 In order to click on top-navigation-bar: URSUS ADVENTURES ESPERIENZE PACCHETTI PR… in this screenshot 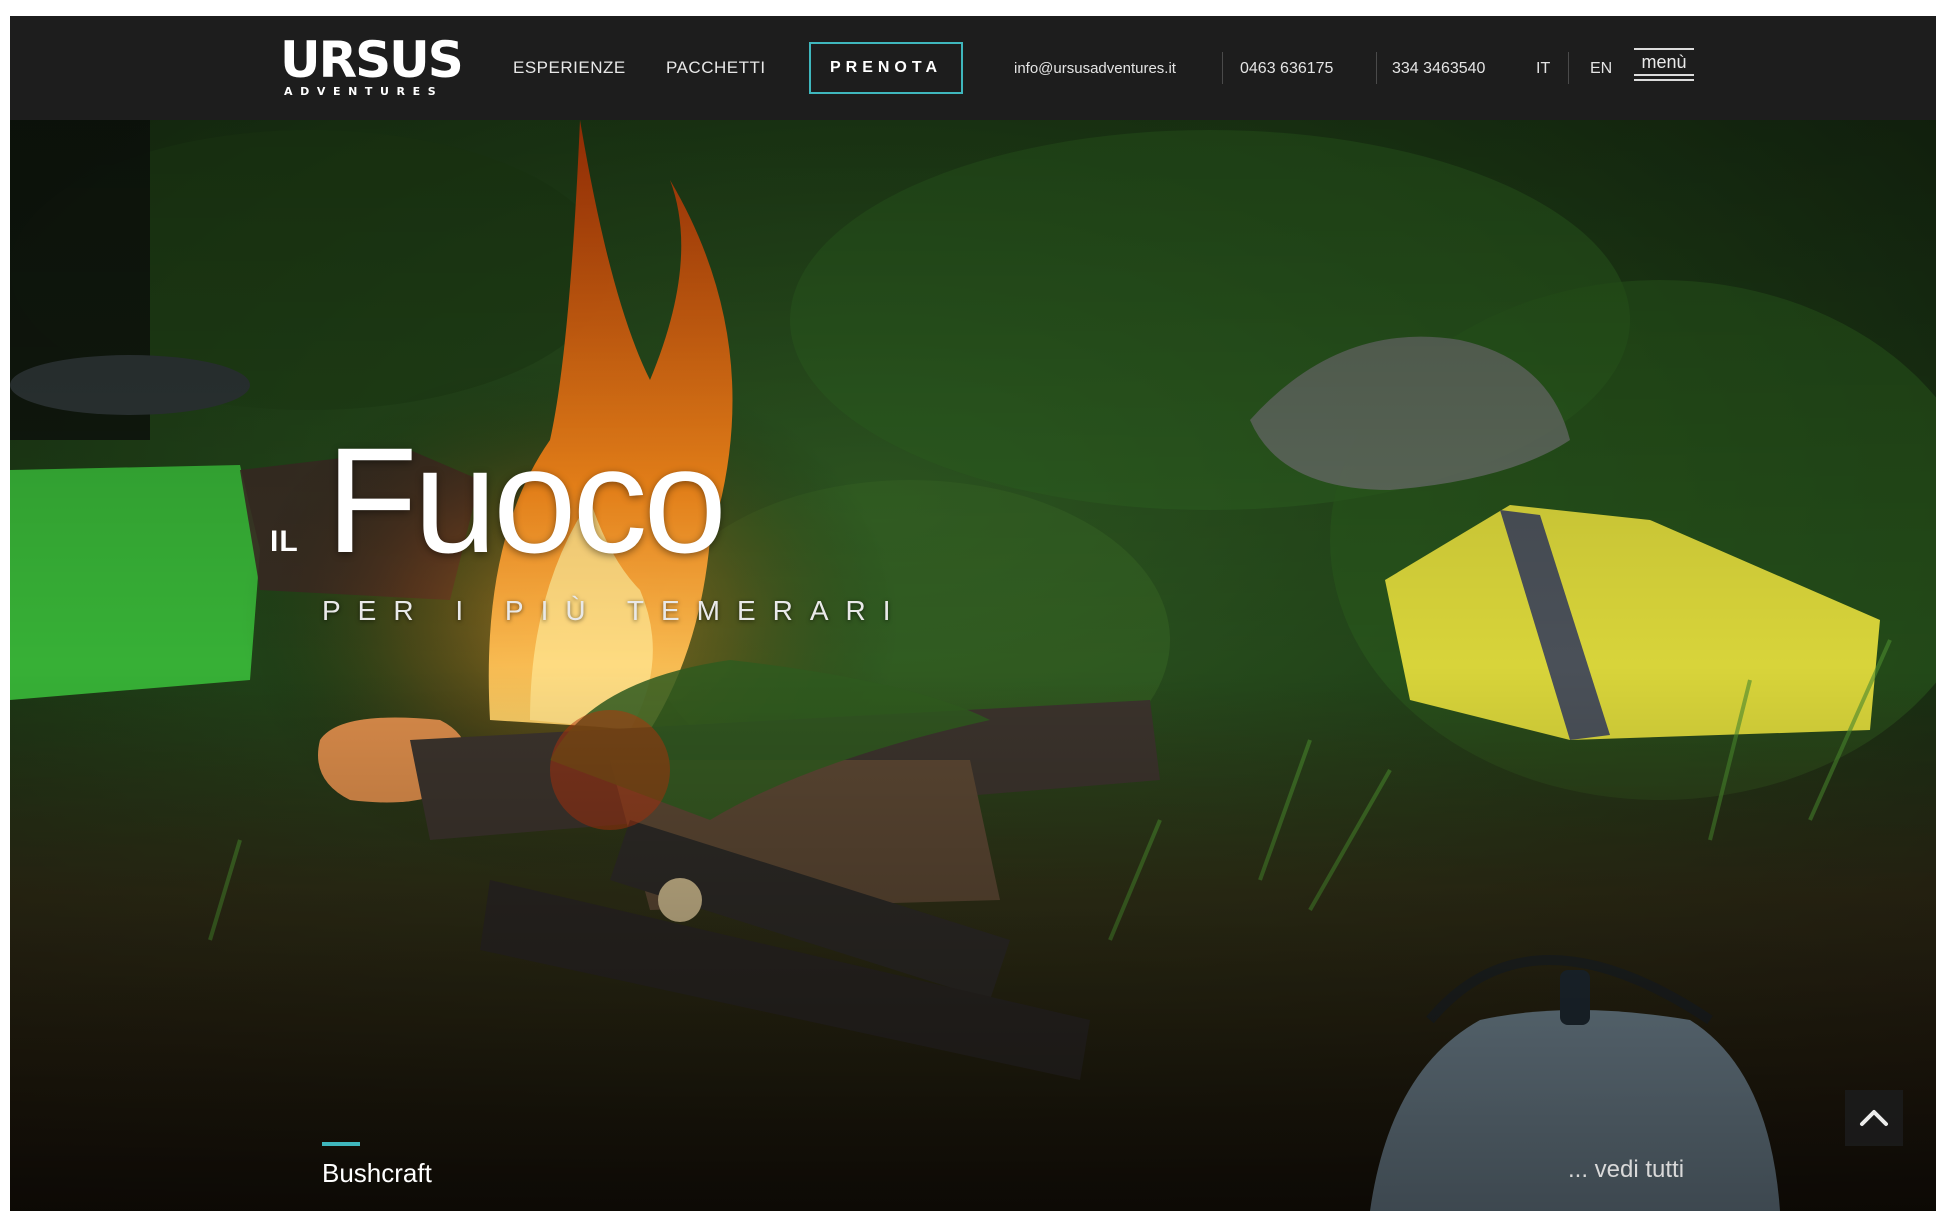, I will do `click(973, 68)`.